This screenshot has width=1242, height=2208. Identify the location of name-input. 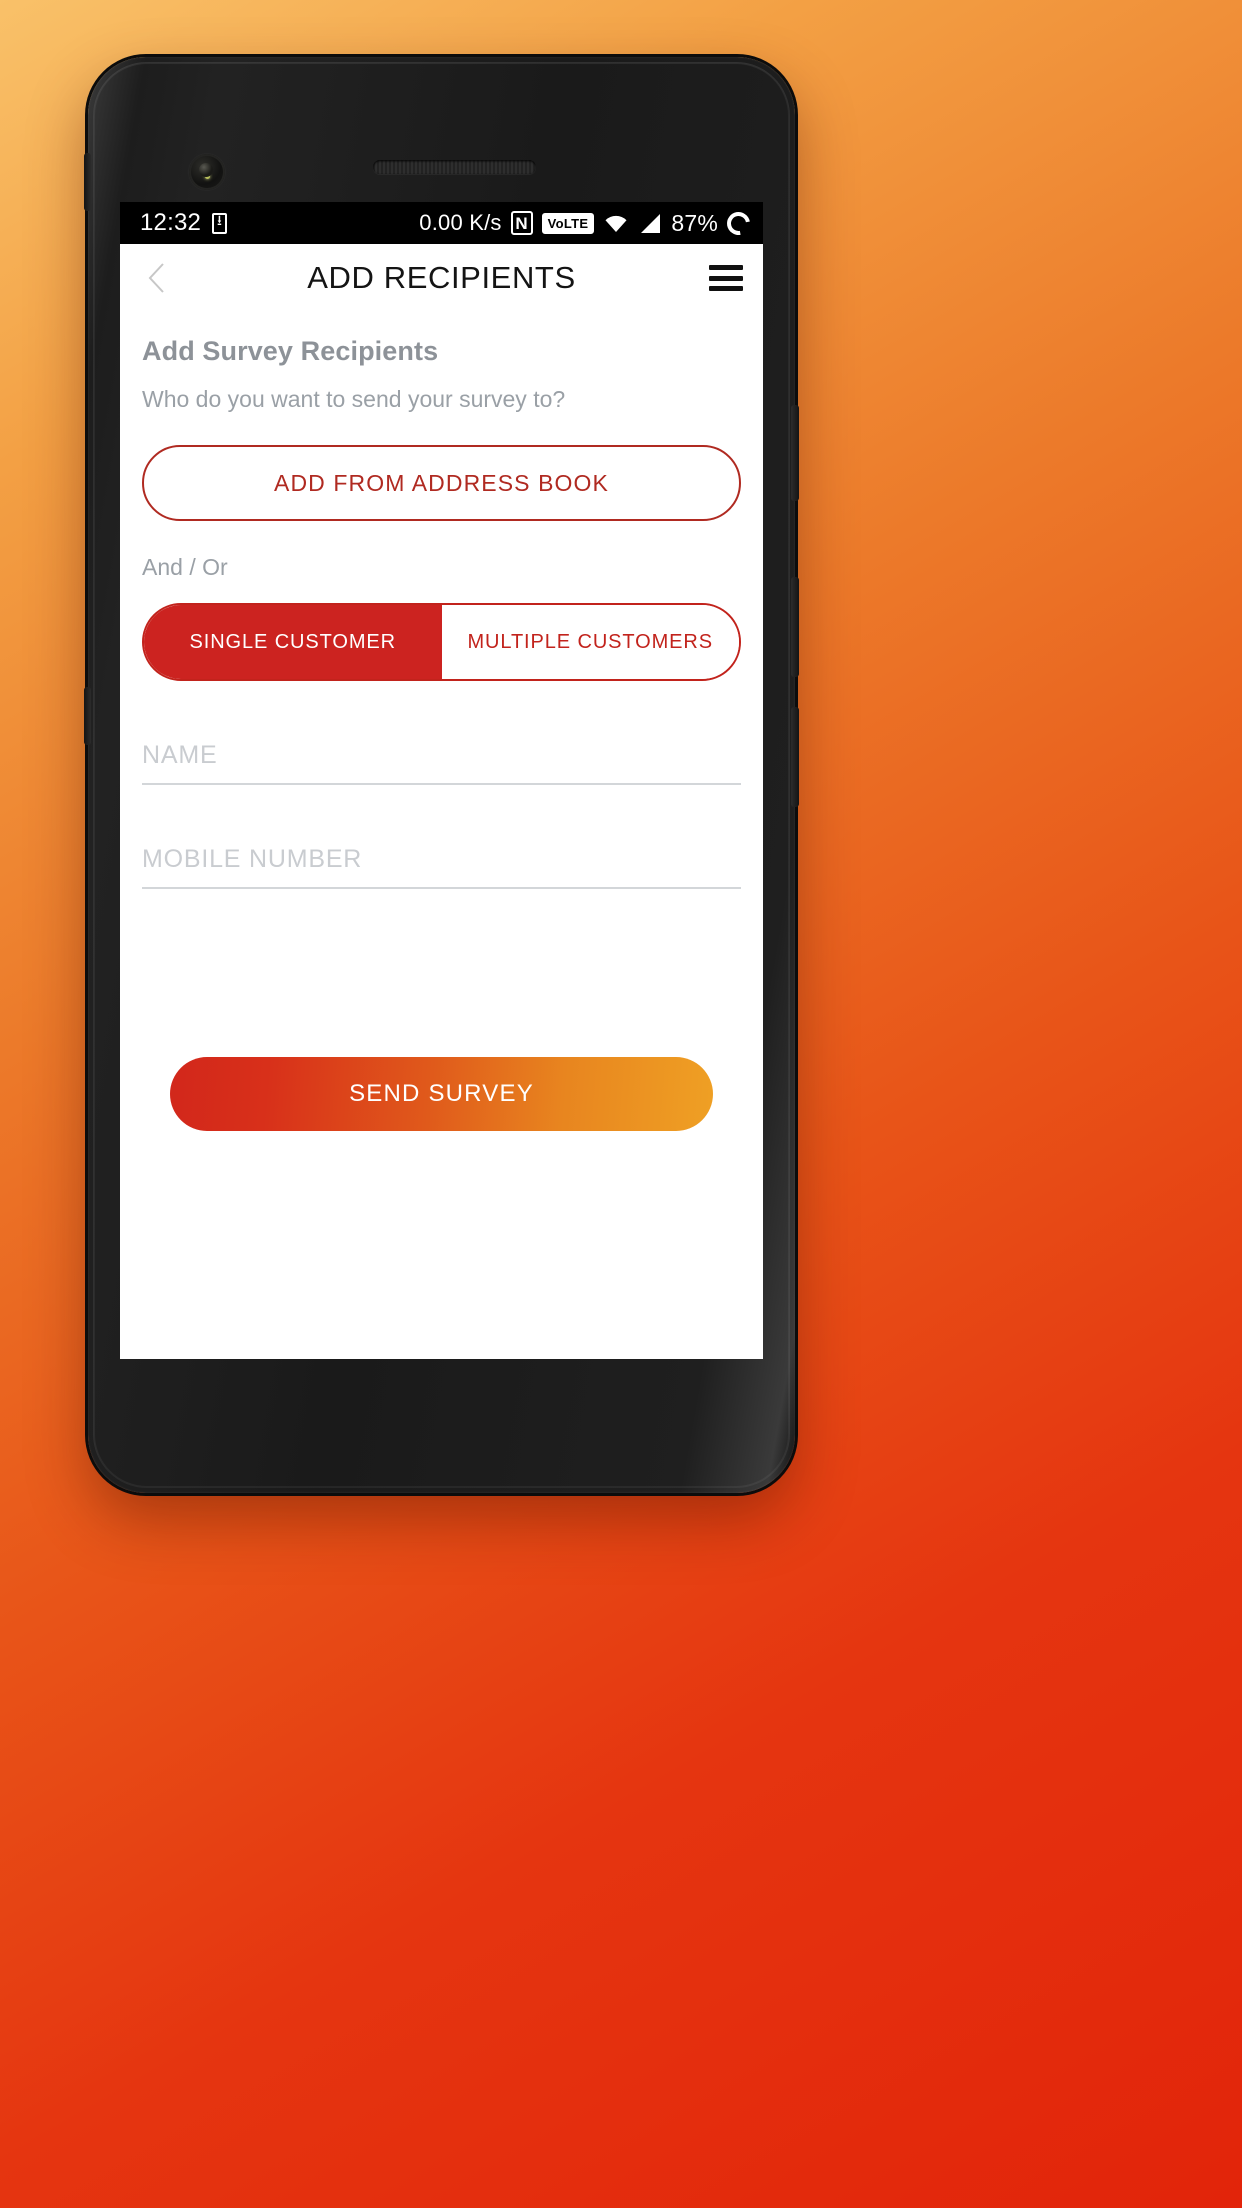
(441, 756).